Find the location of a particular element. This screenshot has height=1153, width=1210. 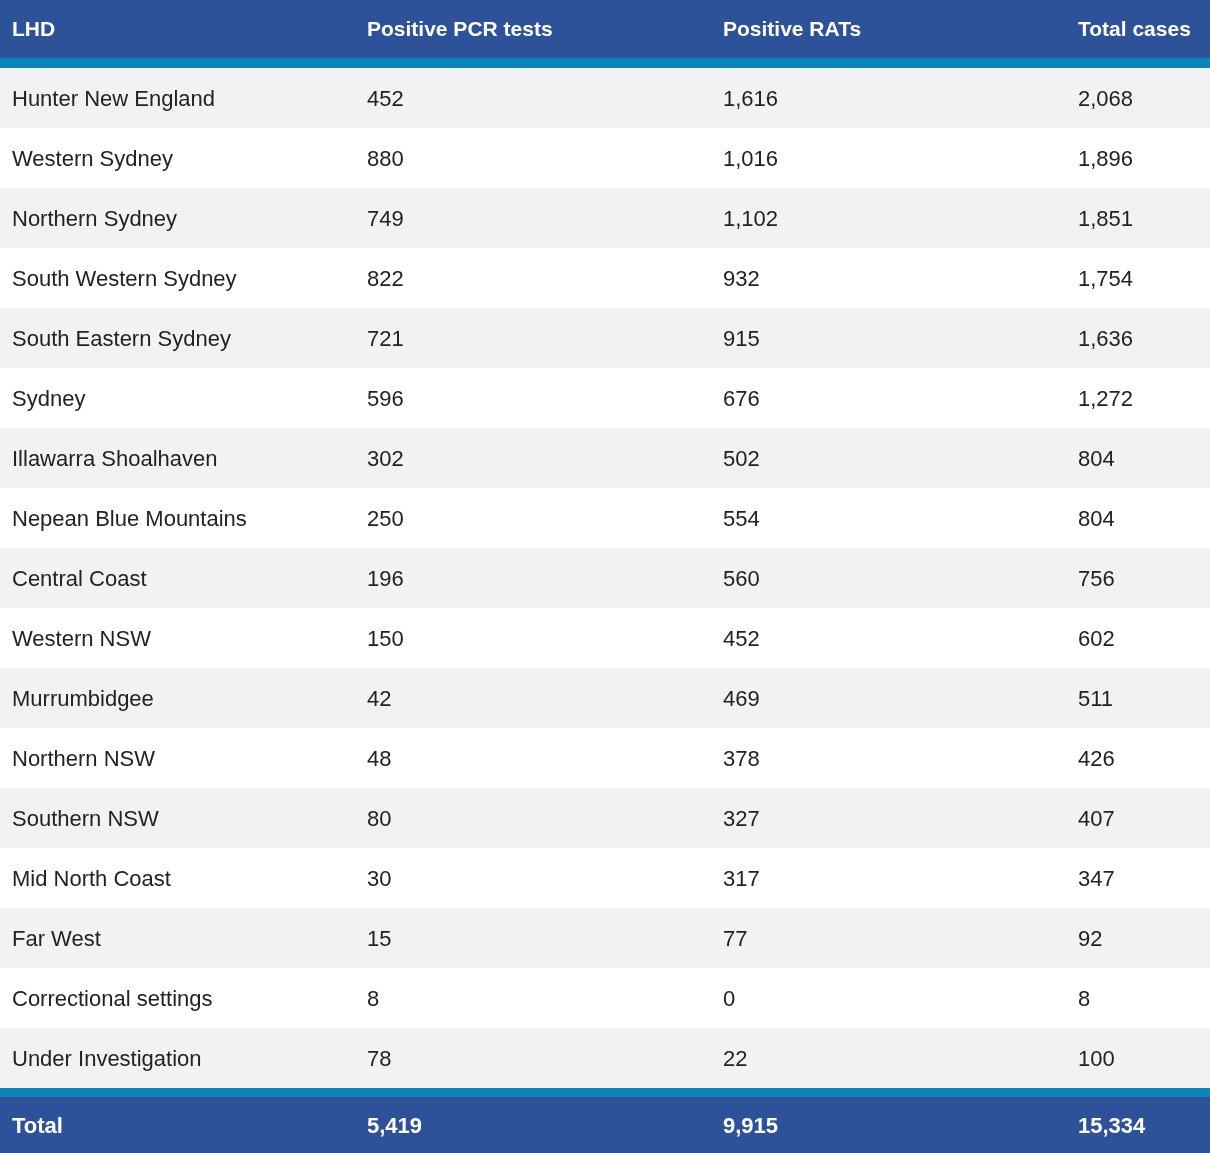

table-cell-text: 15 is located at coordinates (379, 938).